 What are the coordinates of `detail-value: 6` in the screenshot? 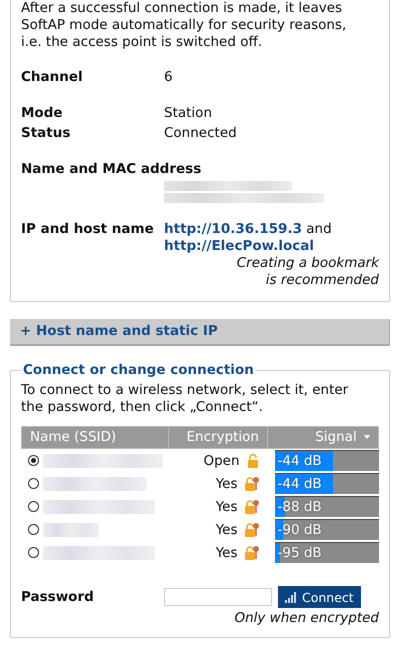 It's located at (169, 77).